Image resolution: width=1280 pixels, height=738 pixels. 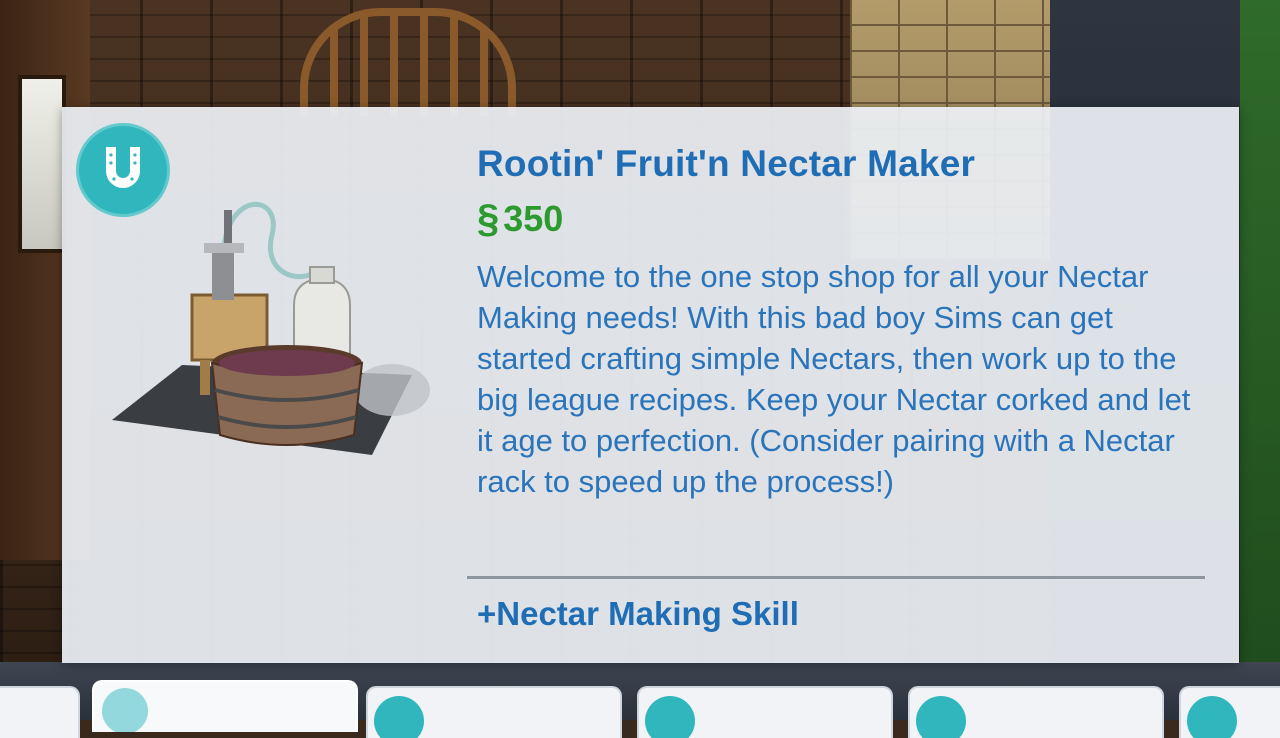 I want to click on divider, so click(x=836, y=577).